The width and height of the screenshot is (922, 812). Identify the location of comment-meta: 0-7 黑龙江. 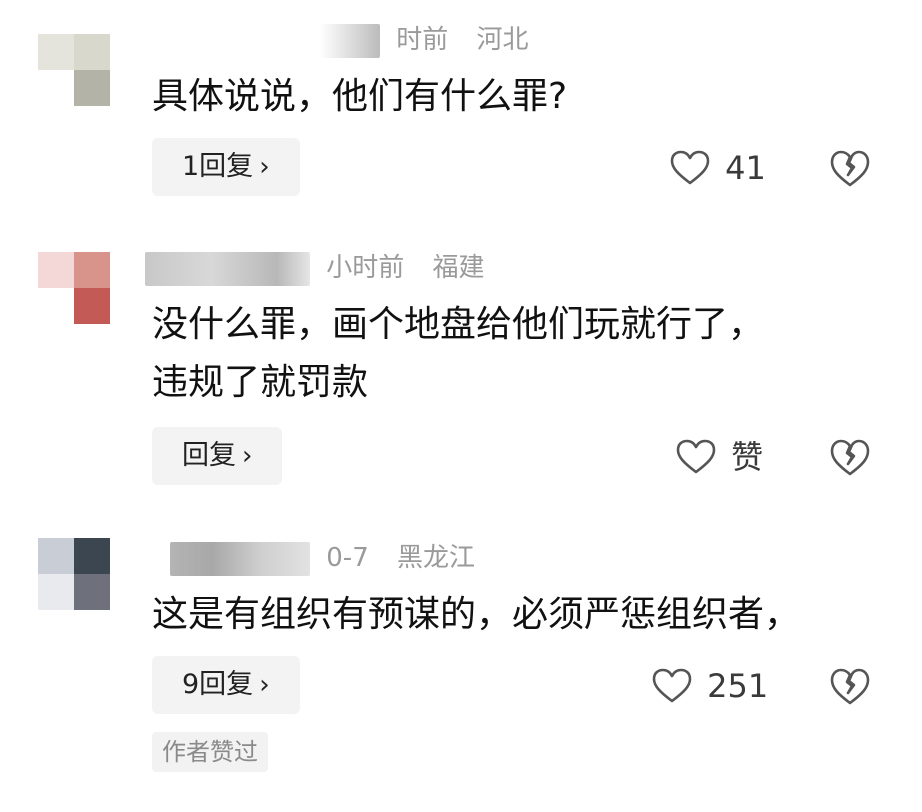
(322, 558).